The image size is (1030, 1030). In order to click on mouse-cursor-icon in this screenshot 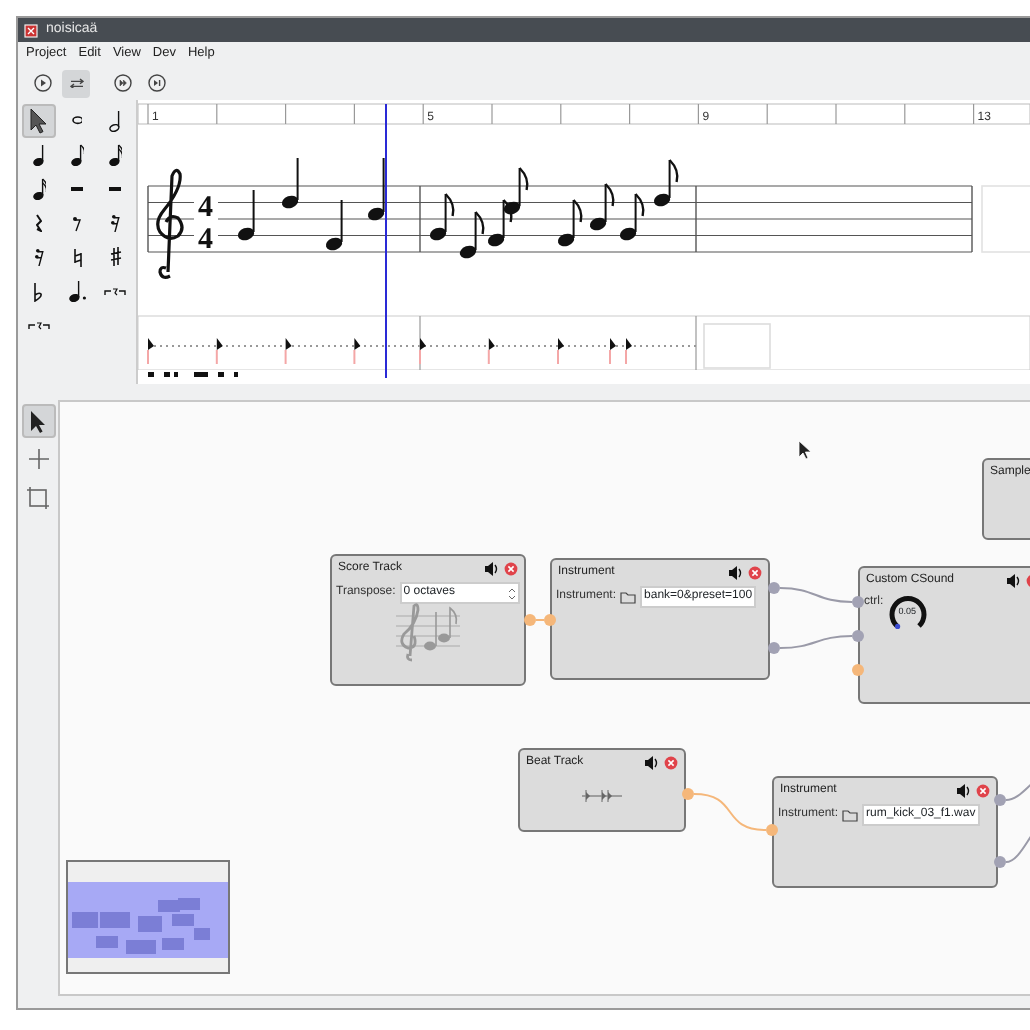, I will do `click(805, 450)`.